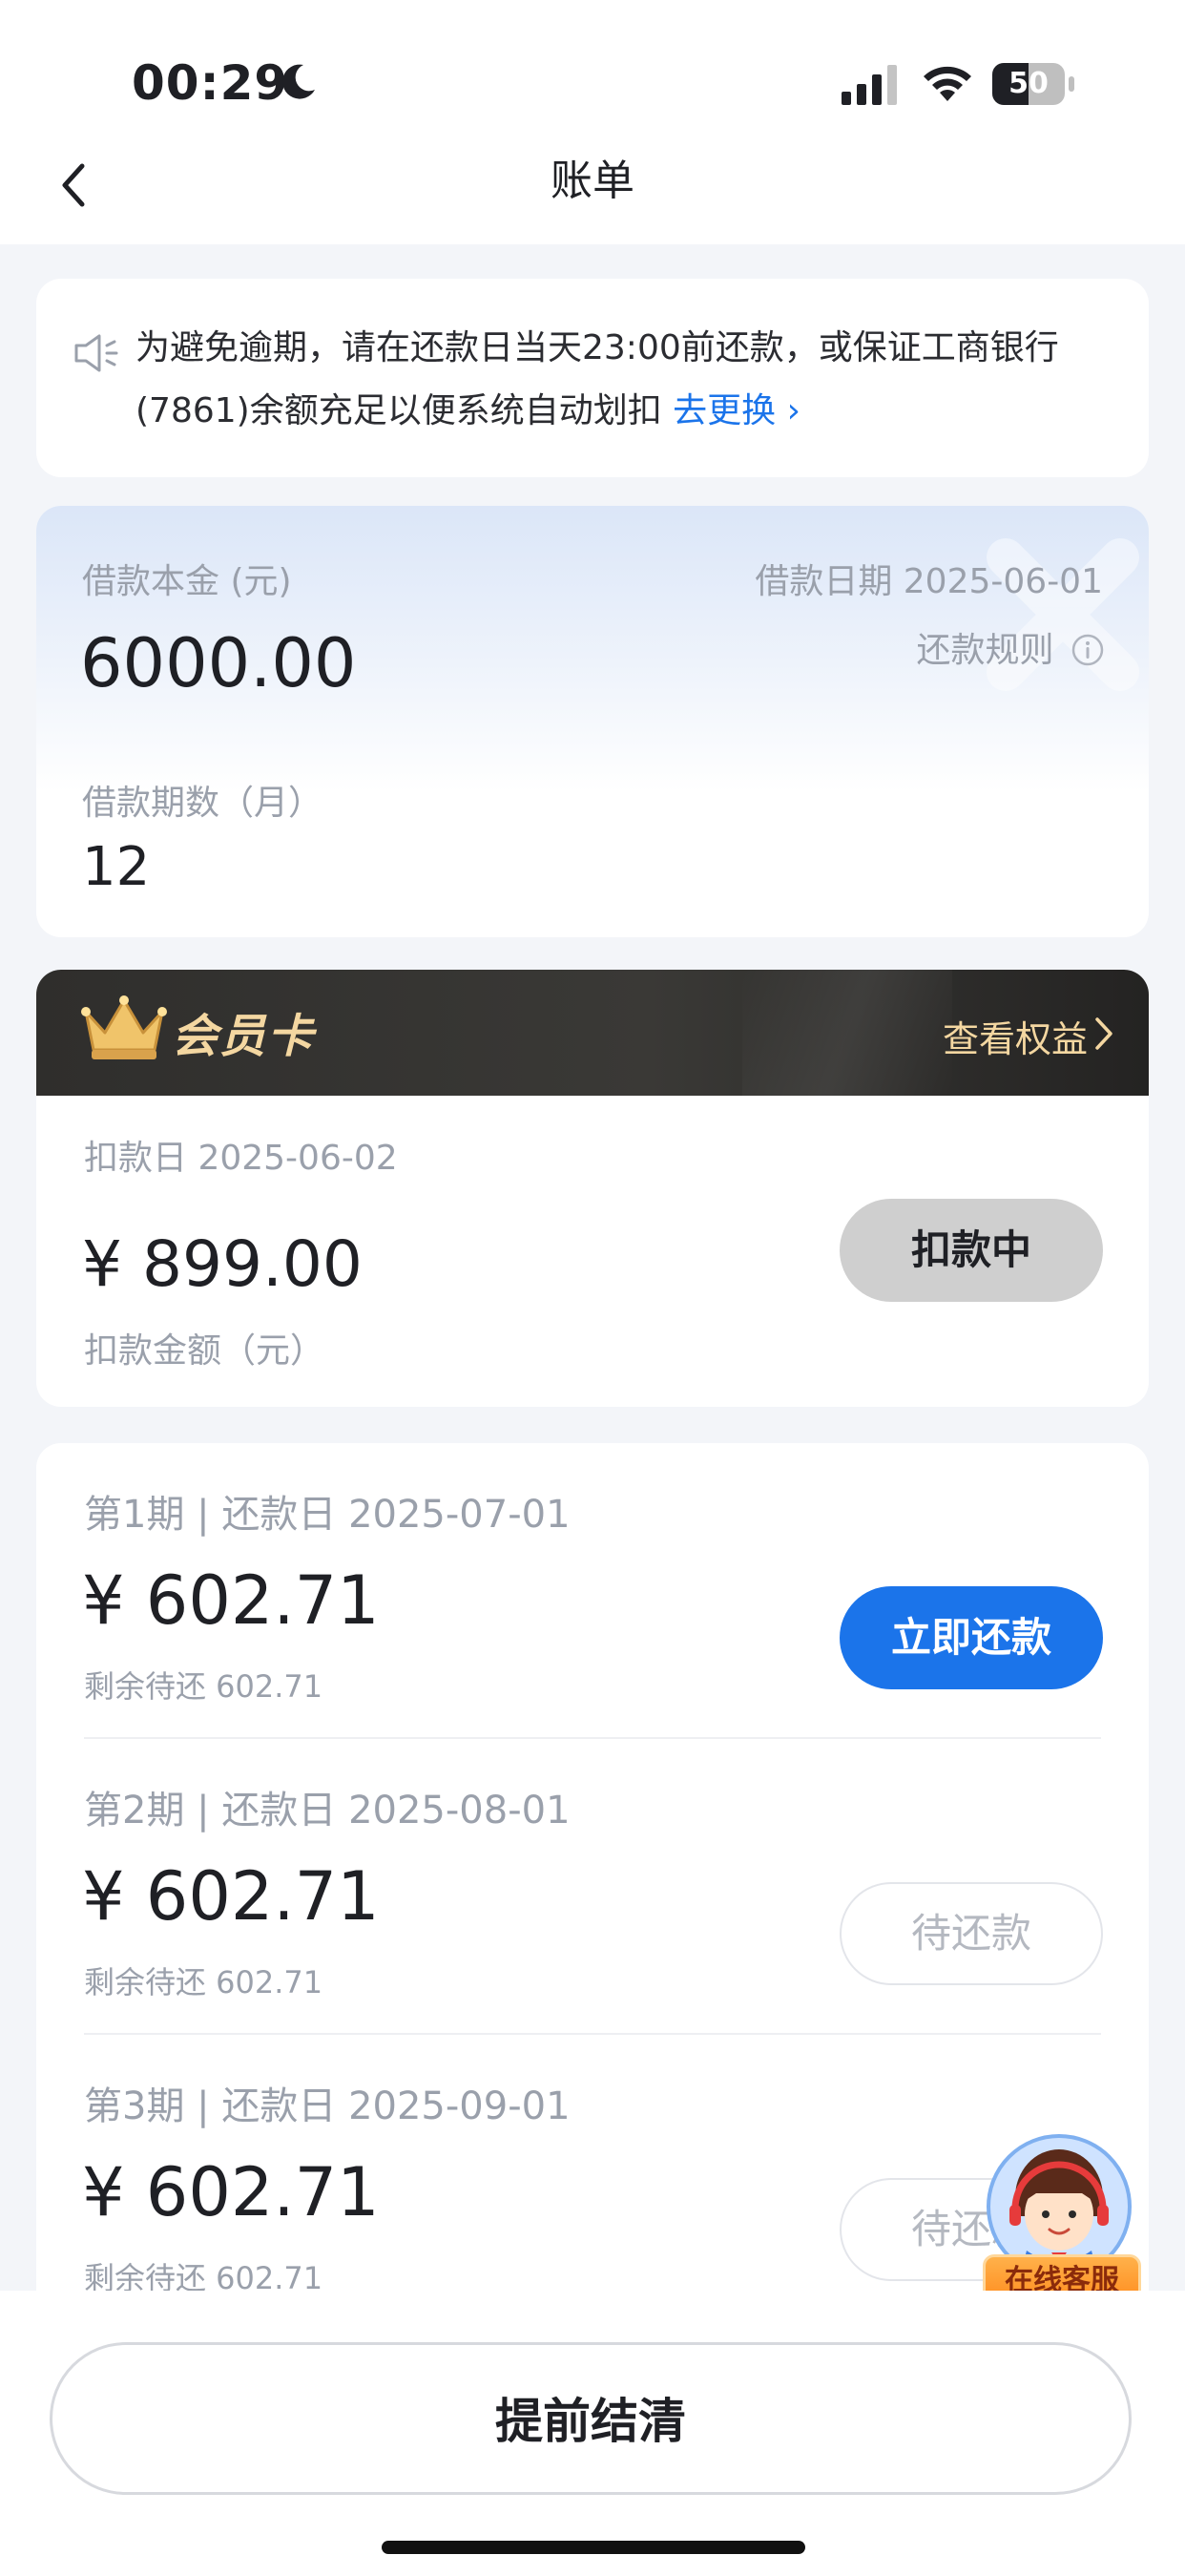  What do you see at coordinates (116, 867) in the screenshot?
I see `term-value: 12` at bounding box center [116, 867].